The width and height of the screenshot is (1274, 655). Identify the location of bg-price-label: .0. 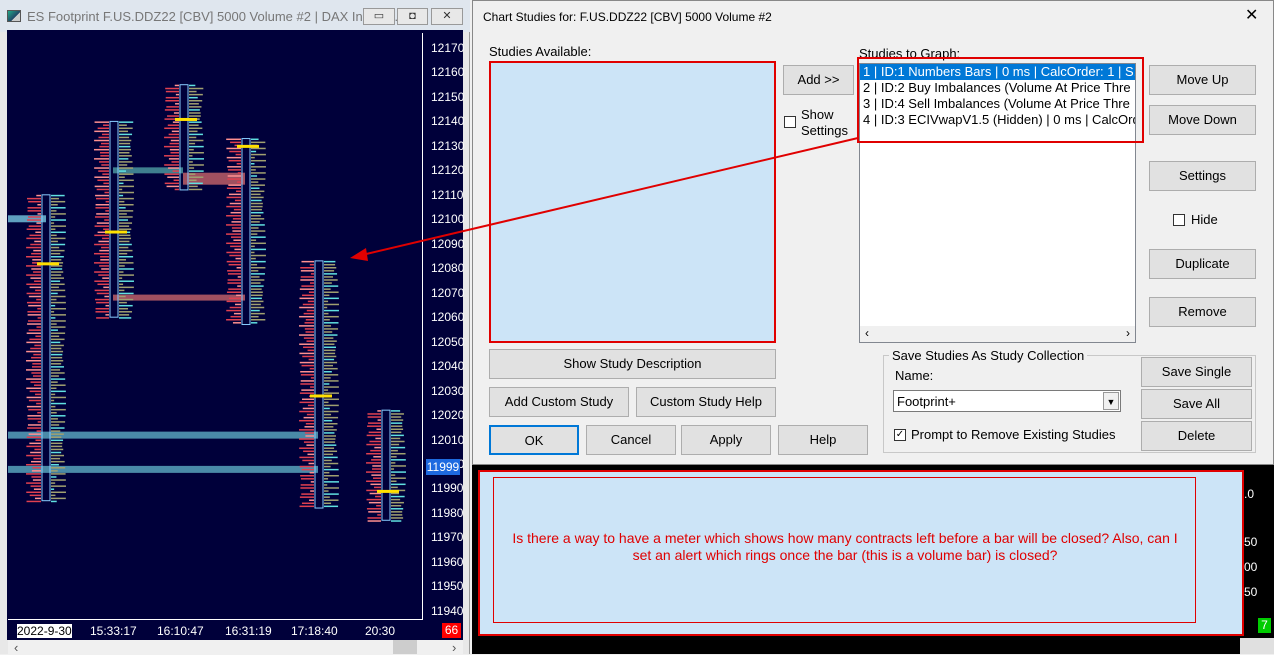
(1249, 494).